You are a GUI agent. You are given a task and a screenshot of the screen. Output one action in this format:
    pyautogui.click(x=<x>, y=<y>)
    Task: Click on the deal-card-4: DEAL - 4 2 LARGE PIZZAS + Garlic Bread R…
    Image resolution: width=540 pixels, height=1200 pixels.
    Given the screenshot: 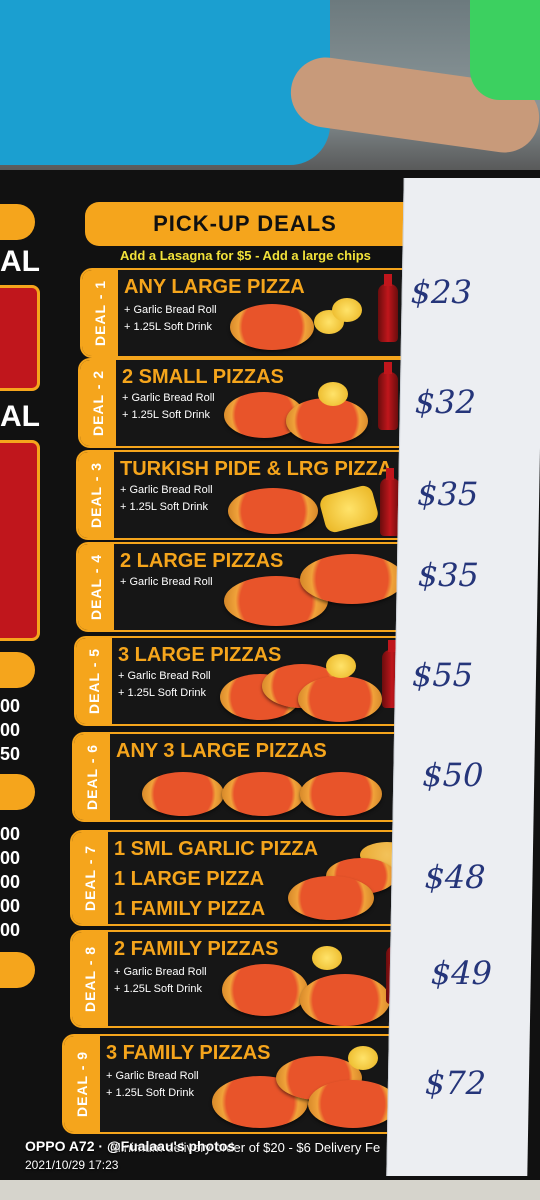 What is the action you would take?
    pyautogui.click(x=245, y=587)
    